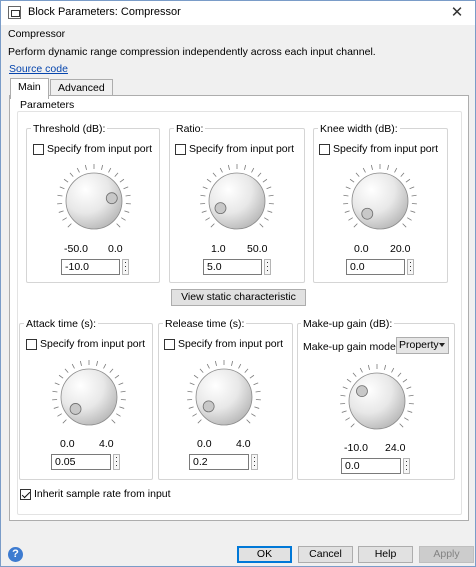  What do you see at coordinates (31, 344) in the screenshot?
I see `attack-port-checkbox` at bounding box center [31, 344].